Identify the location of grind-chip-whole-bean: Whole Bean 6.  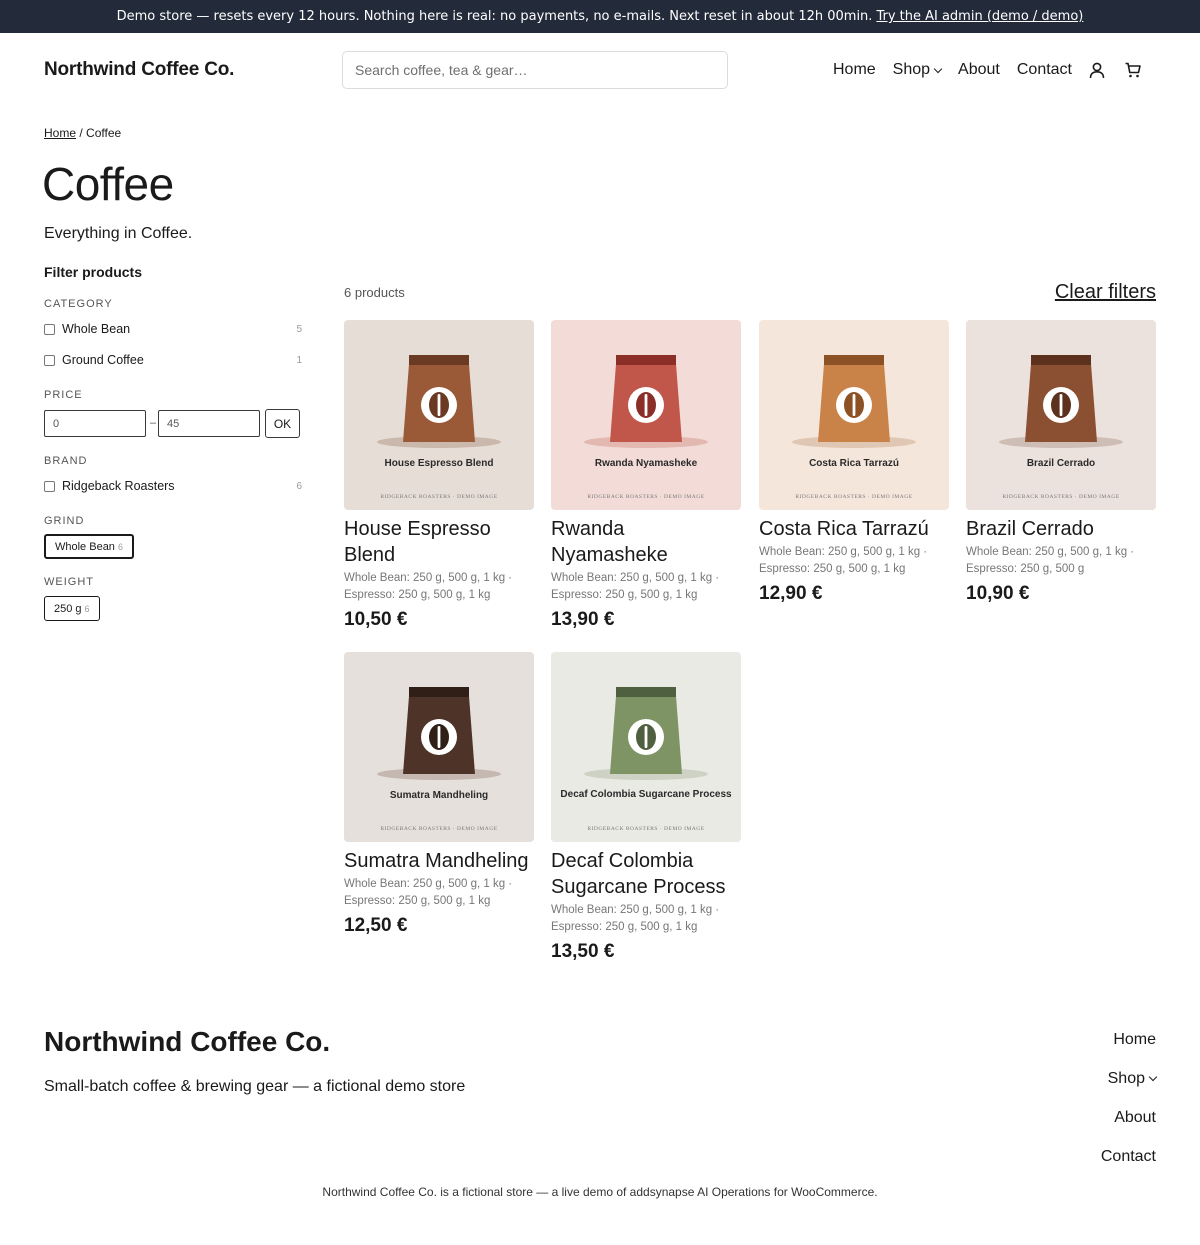
(89, 546).